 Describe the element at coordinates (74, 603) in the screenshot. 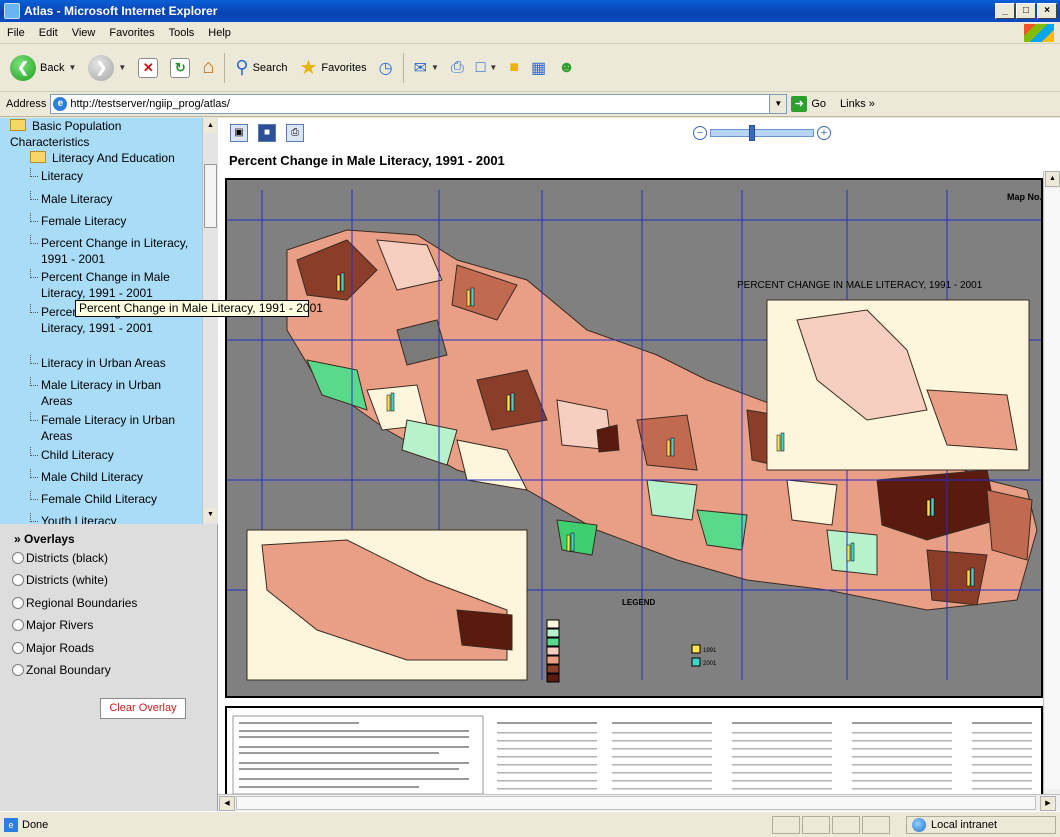

I see `overlay-regional-boundaries: Regional Boundaries` at that location.